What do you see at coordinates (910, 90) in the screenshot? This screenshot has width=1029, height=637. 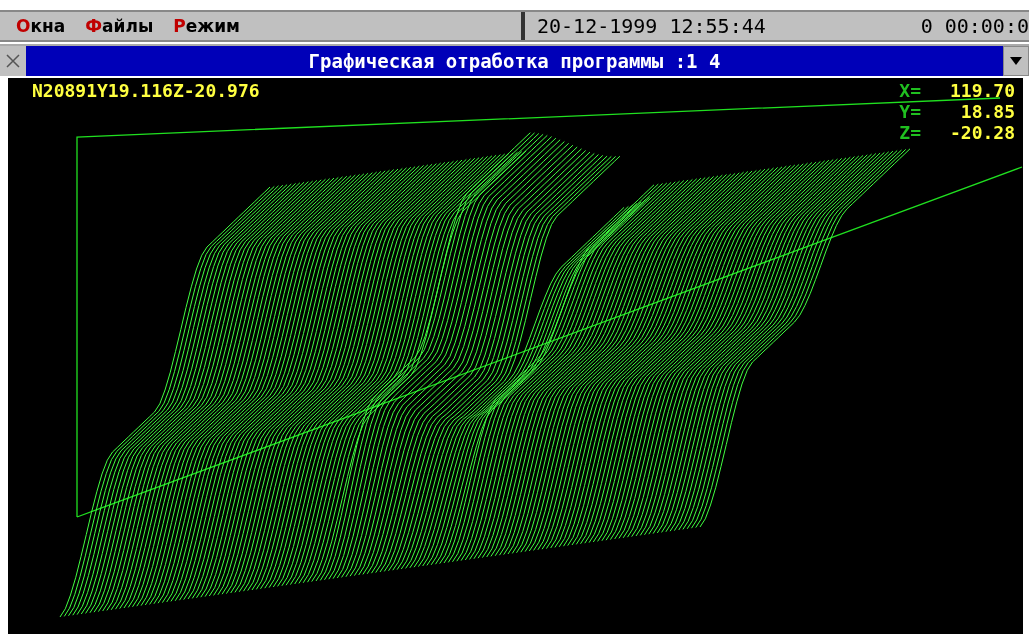 I see `axis-label: X=` at bounding box center [910, 90].